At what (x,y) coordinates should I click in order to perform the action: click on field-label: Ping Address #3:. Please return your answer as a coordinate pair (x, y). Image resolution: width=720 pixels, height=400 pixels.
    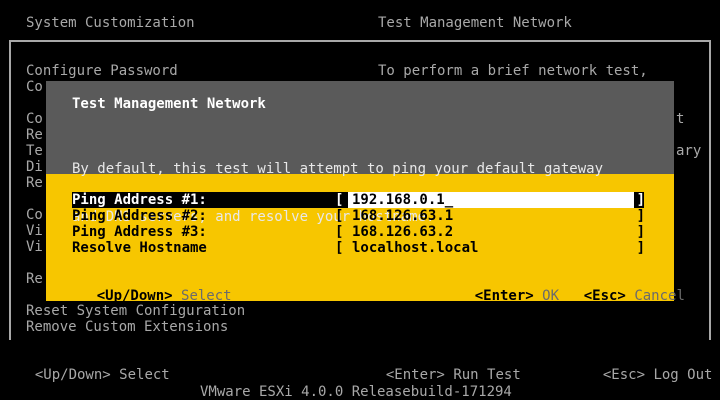
    Looking at the image, I should click on (139, 232).